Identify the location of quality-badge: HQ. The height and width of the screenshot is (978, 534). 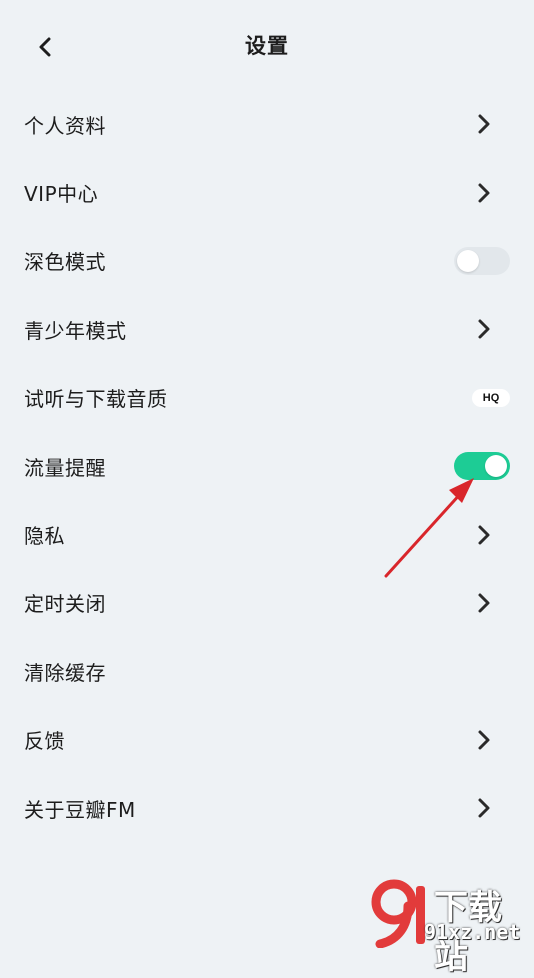
(491, 397).